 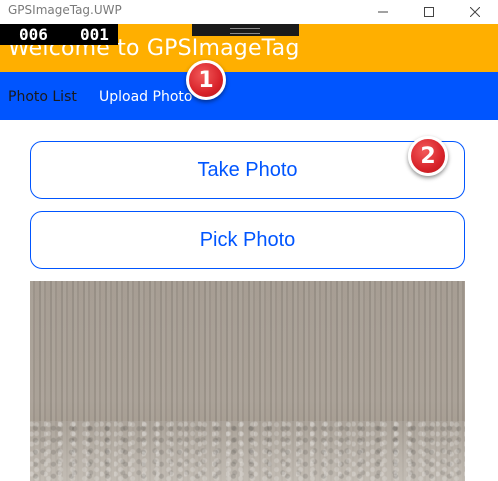 What do you see at coordinates (247, 170) in the screenshot?
I see `take-photo-button: Take Photo` at bounding box center [247, 170].